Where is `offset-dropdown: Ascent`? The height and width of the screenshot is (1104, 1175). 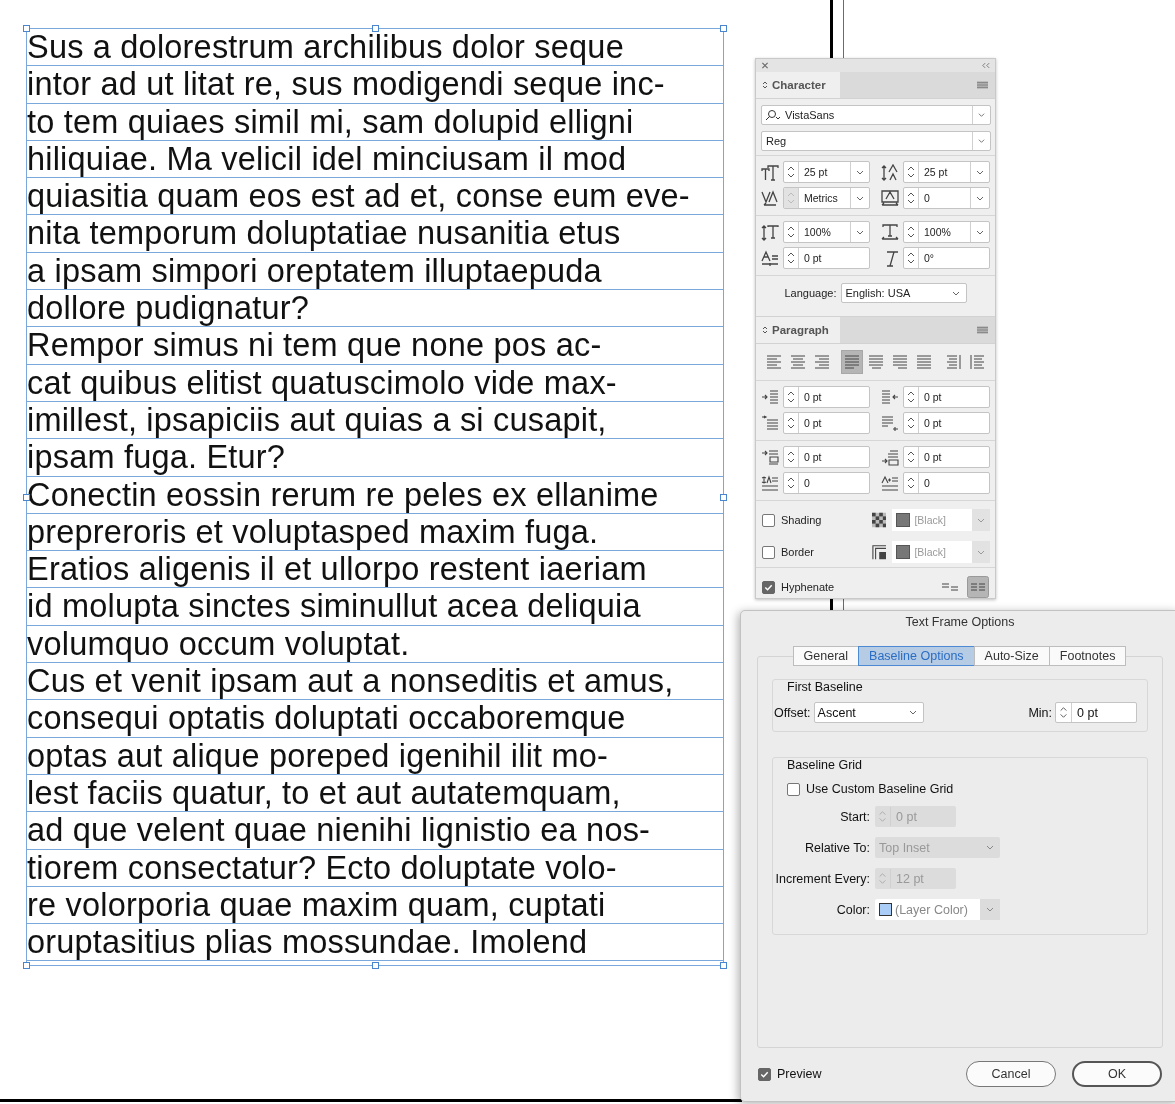
offset-dropdown: Ascent is located at coordinates (868, 712).